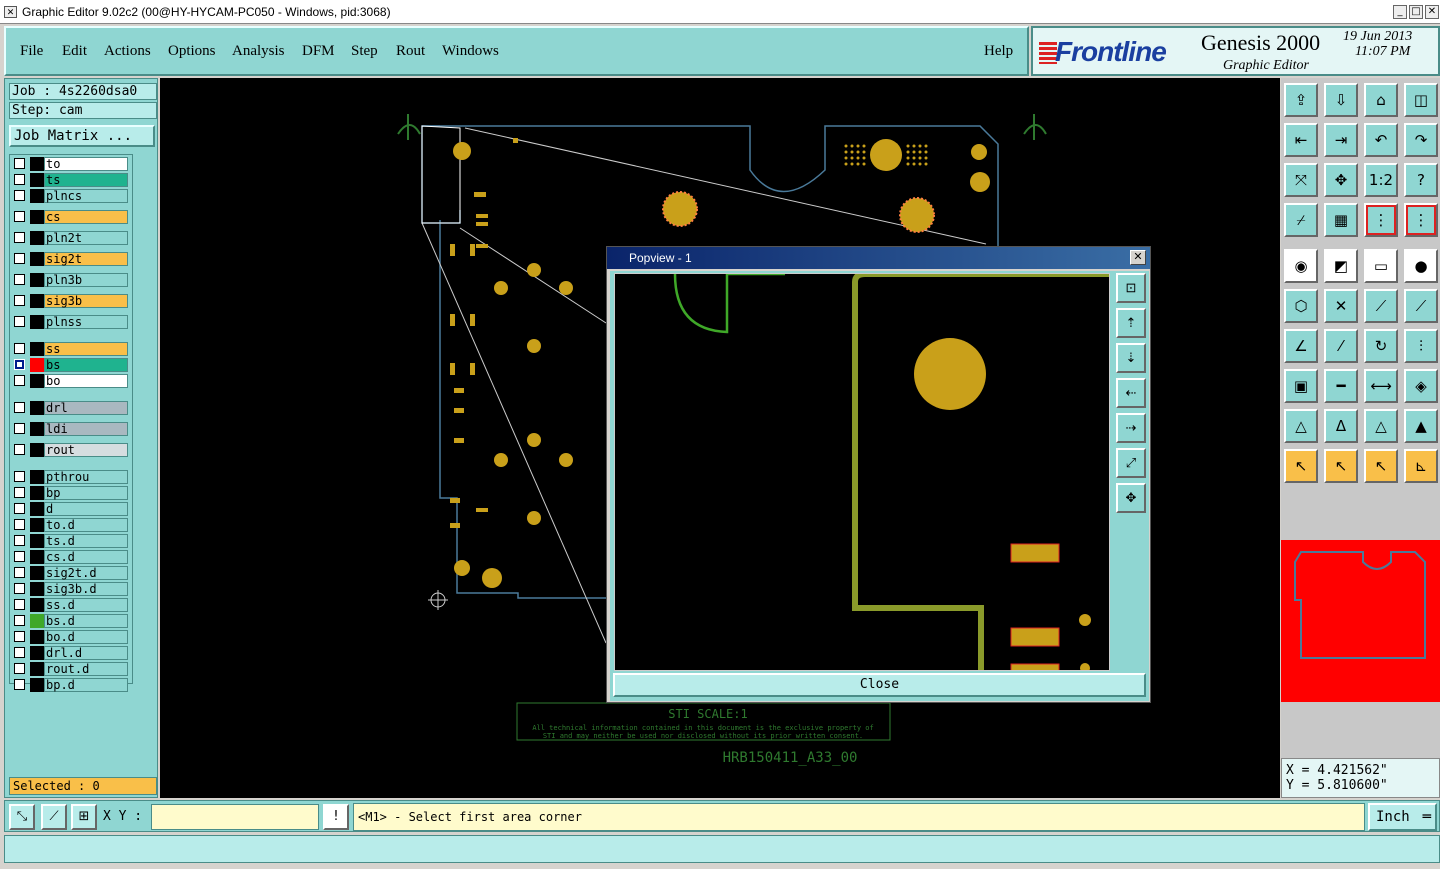 This screenshot has height=869, width=1440. Describe the element at coordinates (1421, 140) in the screenshot. I see `redo-icon: ↷` at that location.